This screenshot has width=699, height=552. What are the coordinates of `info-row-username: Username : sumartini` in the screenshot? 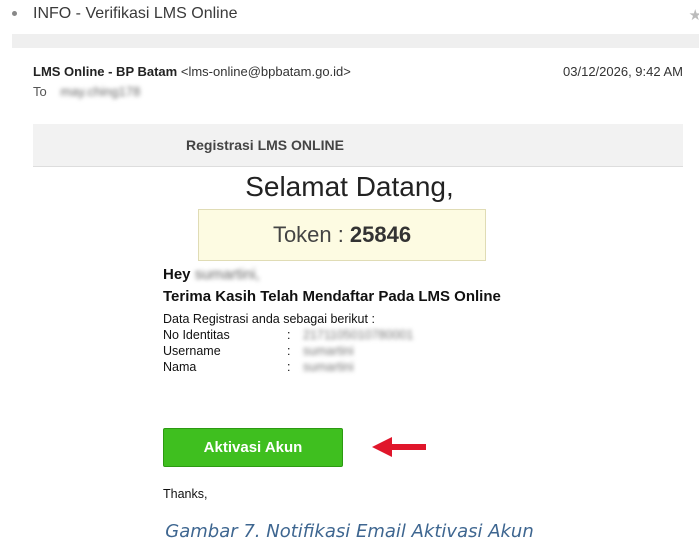 It's located at (332, 351).